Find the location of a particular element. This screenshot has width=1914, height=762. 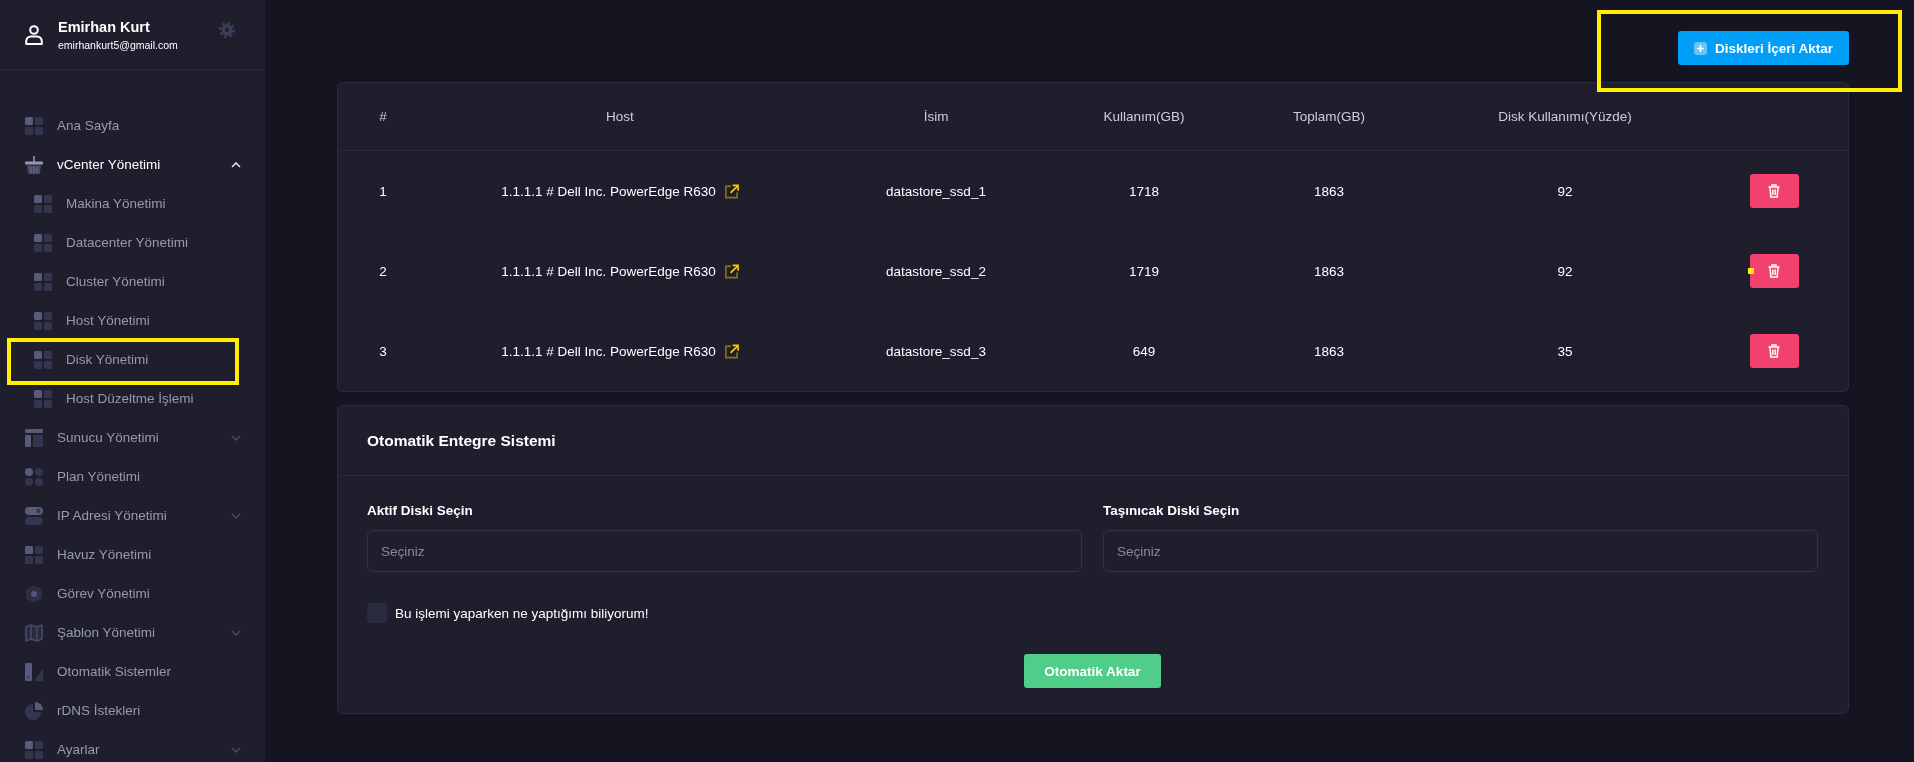

table-cell: datastore_ssd_3 is located at coordinates (936, 351).